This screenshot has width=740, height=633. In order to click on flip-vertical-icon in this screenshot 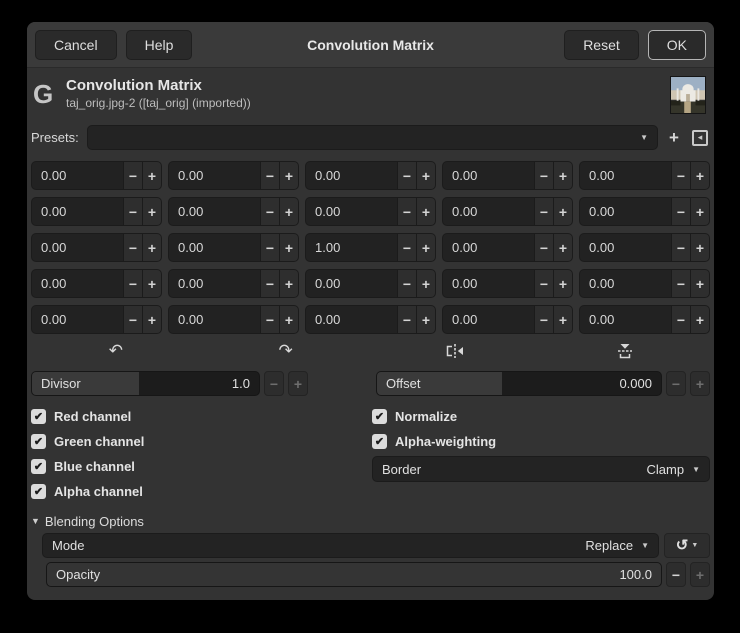, I will do `click(625, 351)`.